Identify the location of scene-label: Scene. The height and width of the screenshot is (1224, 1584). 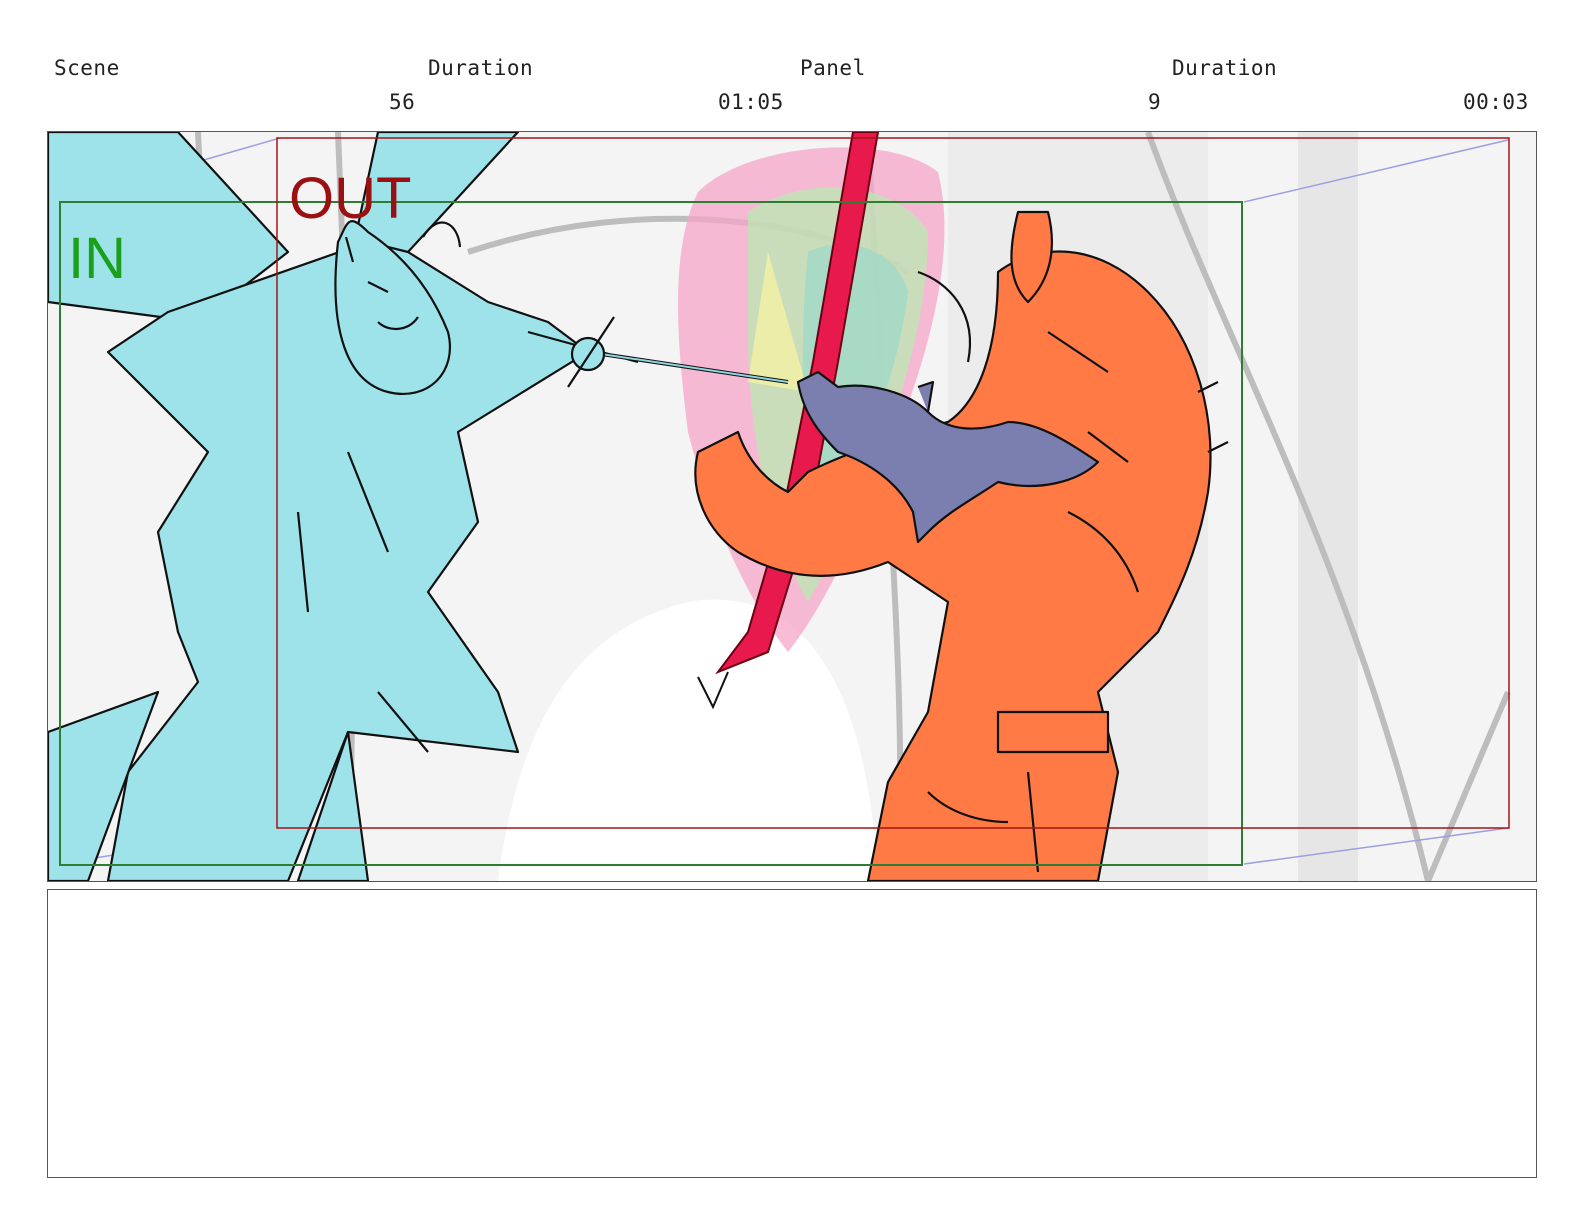
(87, 68).